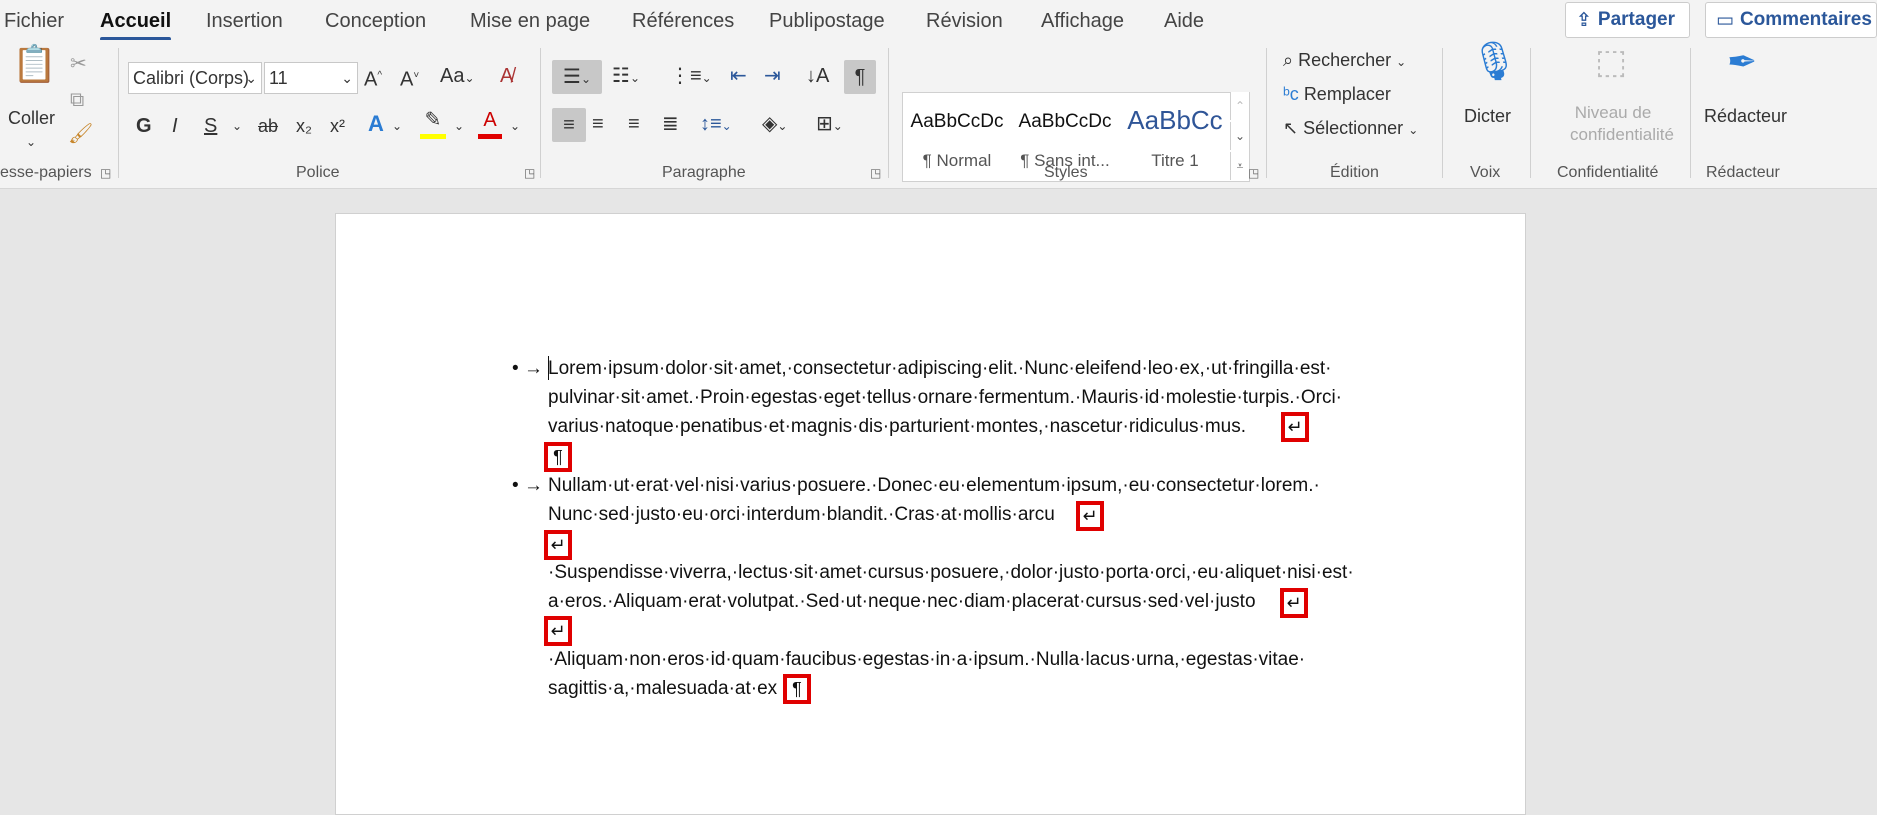 The width and height of the screenshot is (1877, 815). What do you see at coordinates (1742, 62) in the screenshot?
I see `editor-pen-icon: ✒` at bounding box center [1742, 62].